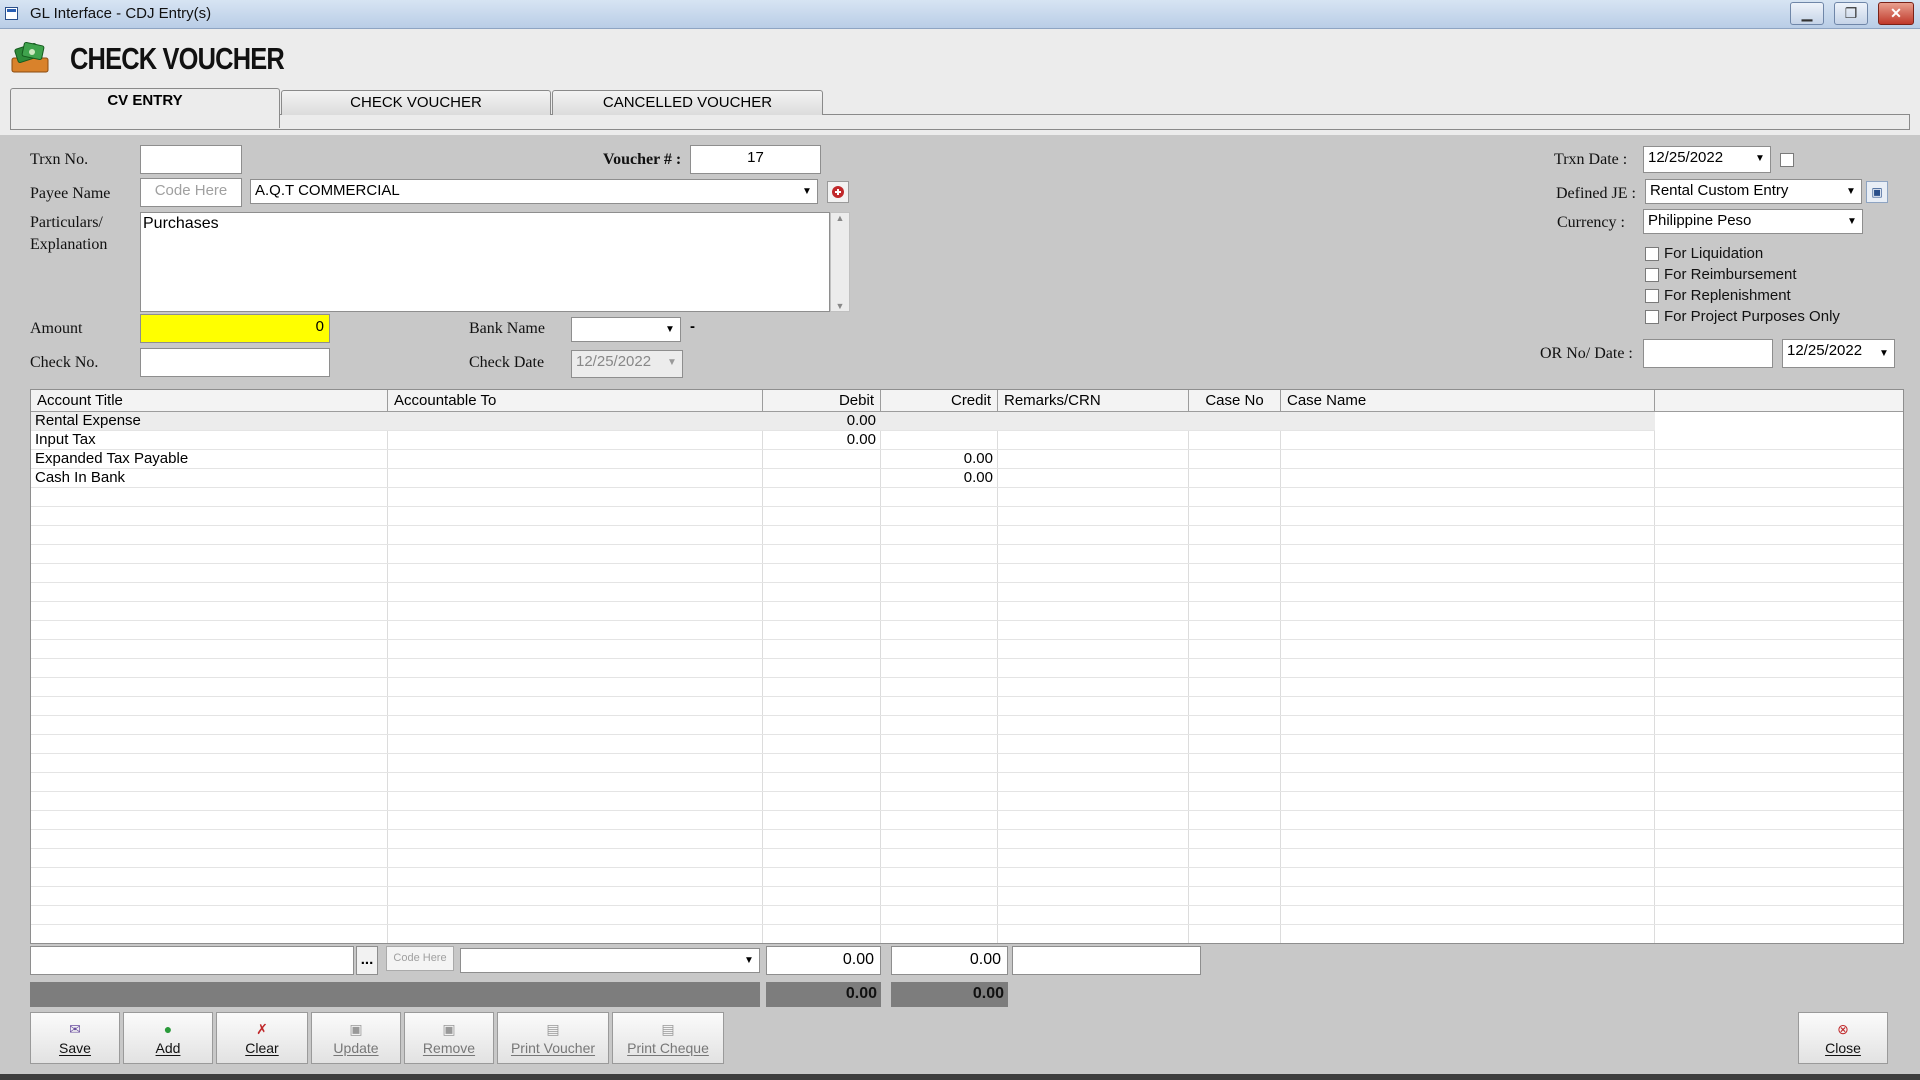 This screenshot has height=1080, width=1920. I want to click on app-window-icon, so click(11, 13).